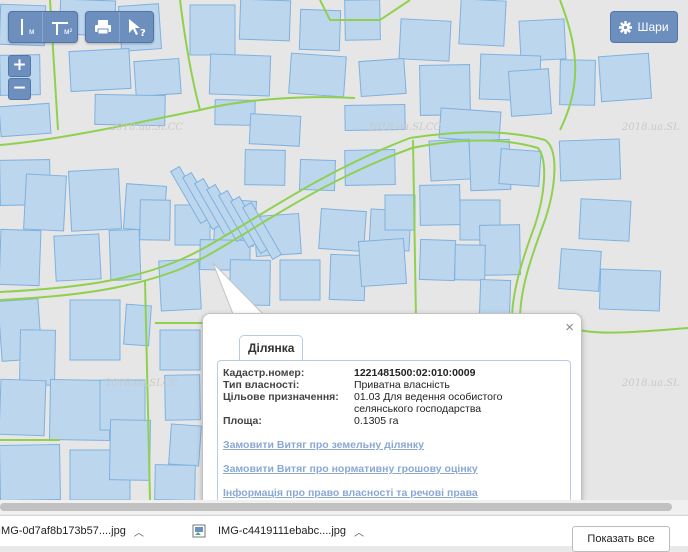 This screenshot has width=688, height=552. I want to click on gear-icon, so click(626, 27).